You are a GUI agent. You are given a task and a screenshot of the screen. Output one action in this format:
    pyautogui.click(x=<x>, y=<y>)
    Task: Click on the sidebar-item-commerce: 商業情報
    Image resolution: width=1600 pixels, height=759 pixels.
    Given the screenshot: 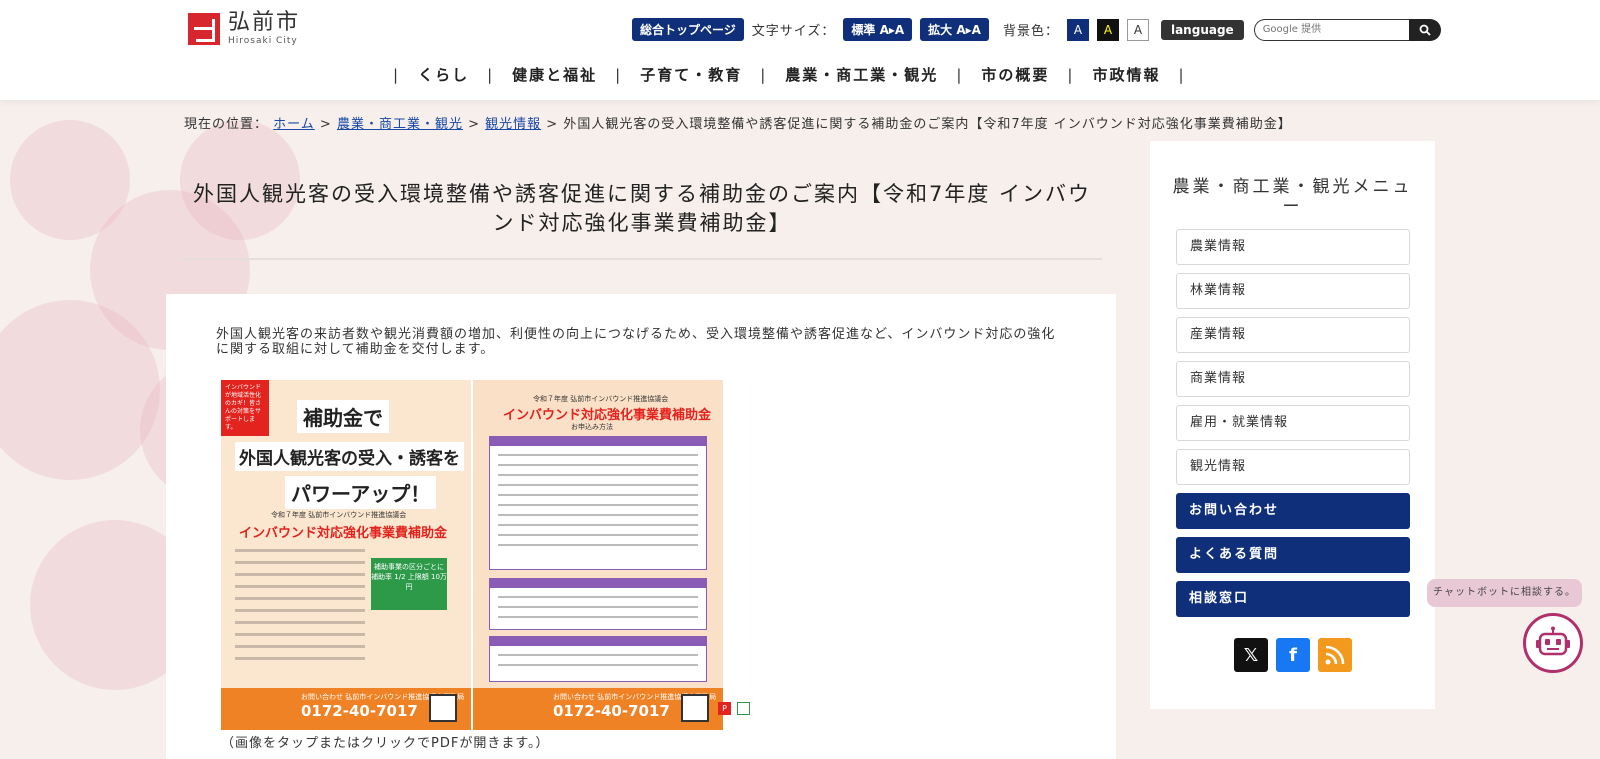 What is the action you would take?
    pyautogui.click(x=1293, y=379)
    